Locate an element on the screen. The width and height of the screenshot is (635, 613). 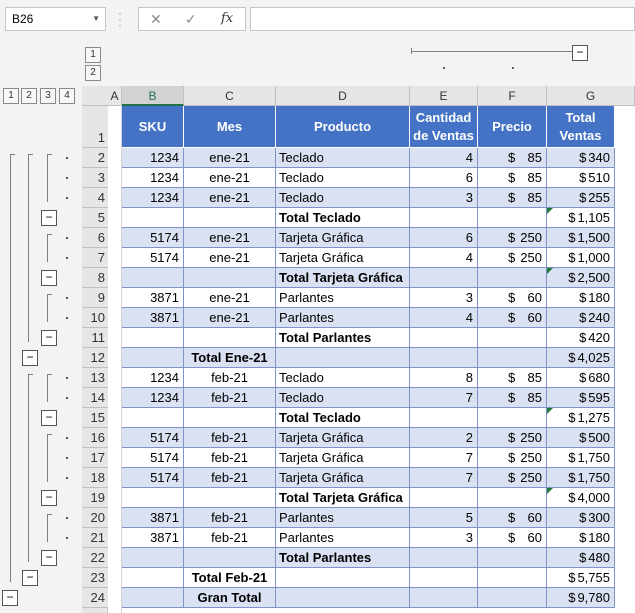
cell-total: $1,275 is located at coordinates (581, 418).